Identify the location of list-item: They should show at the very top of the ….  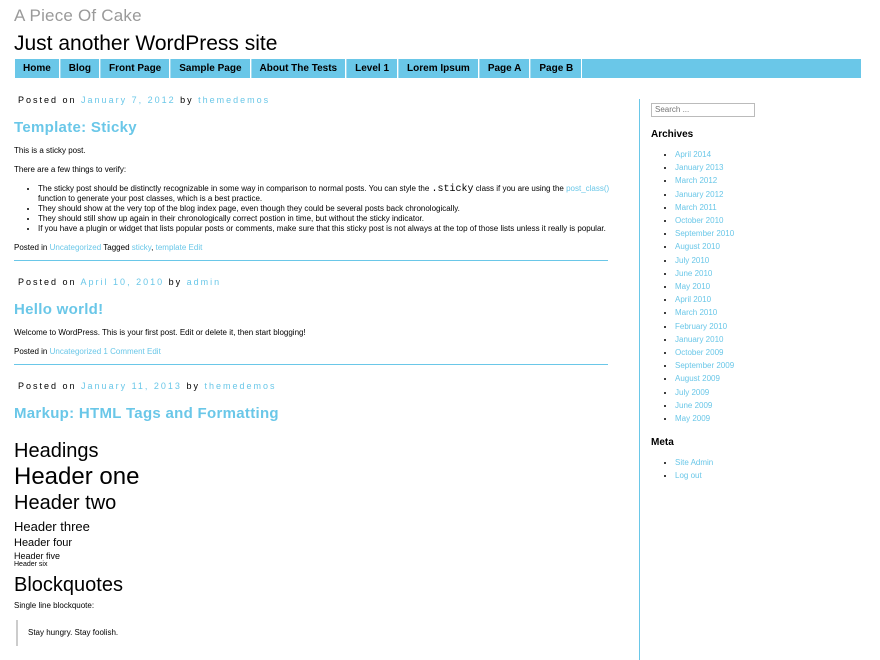
(326, 208).